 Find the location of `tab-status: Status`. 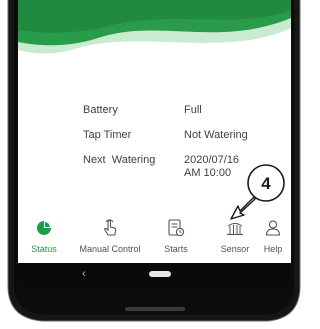

tab-status: Status is located at coordinates (44, 237).